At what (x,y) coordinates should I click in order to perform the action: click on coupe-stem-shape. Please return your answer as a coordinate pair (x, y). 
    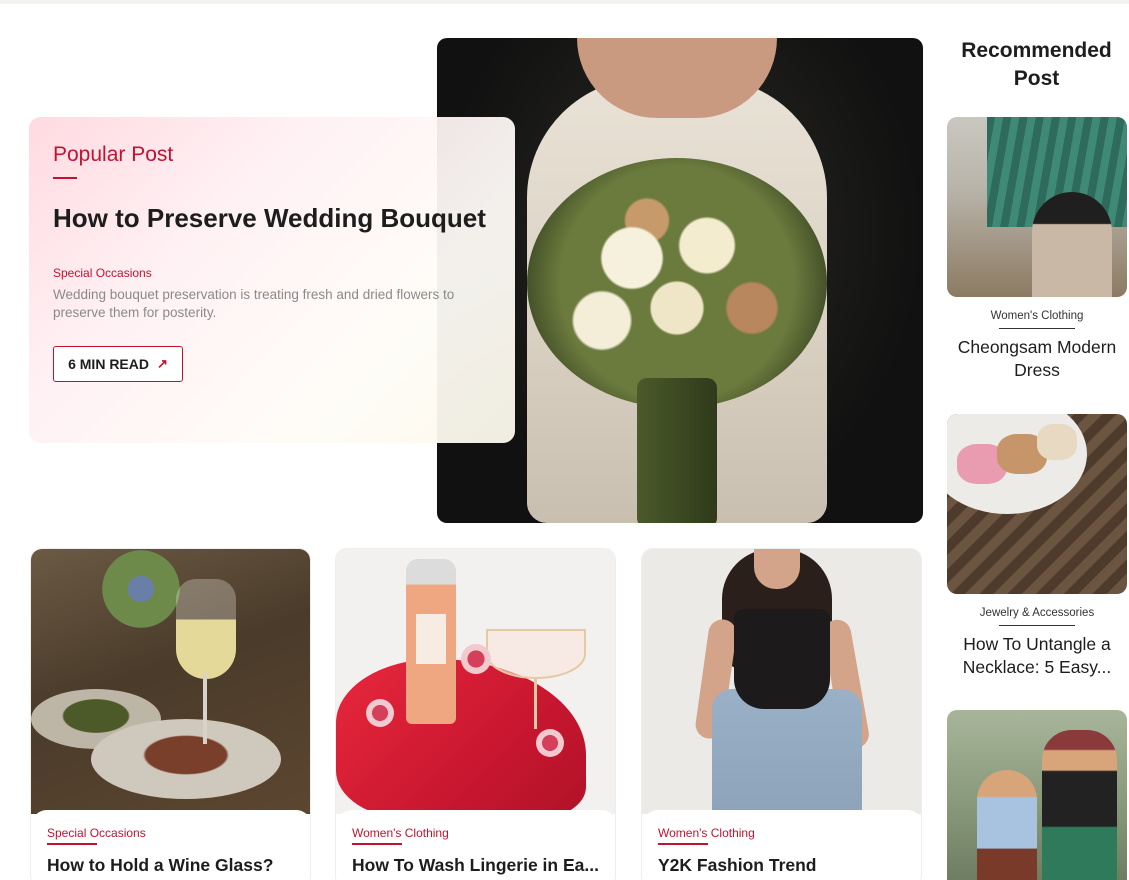
    Looking at the image, I should click on (535, 704).